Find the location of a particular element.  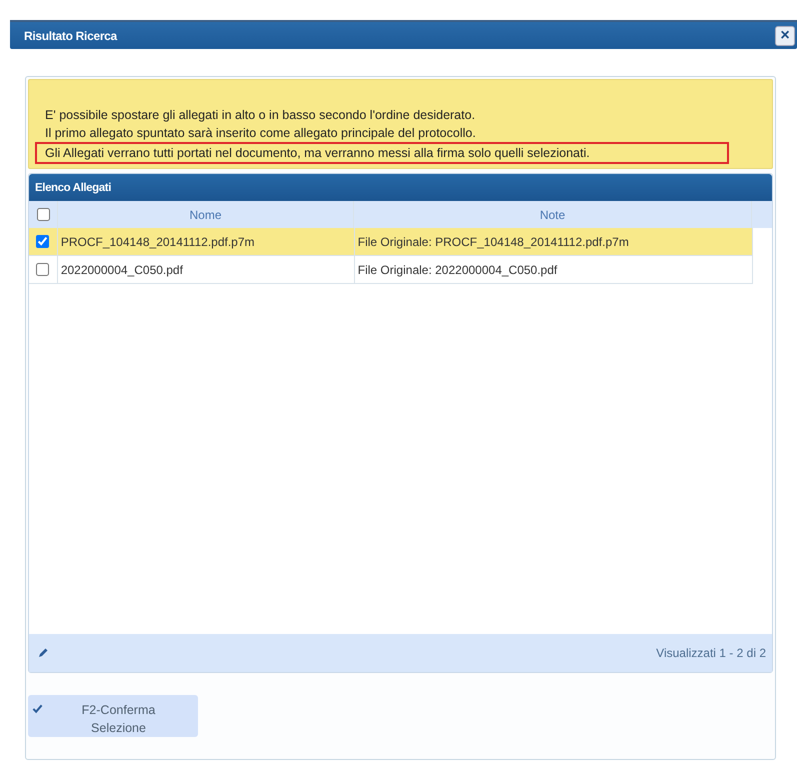

table-row: 2022000004_C050.pdf File Originale: 2022000004_C050.pdf is located at coordinates (391, 270).